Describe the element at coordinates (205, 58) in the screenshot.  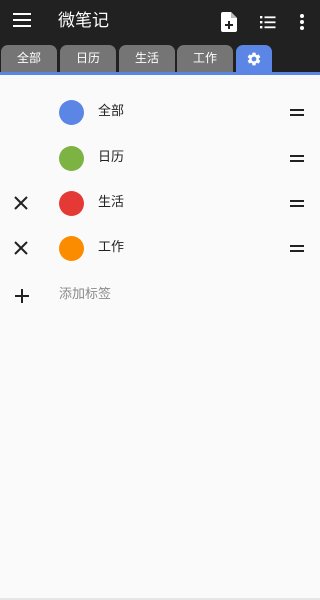
I see `tab-work: 工作` at that location.